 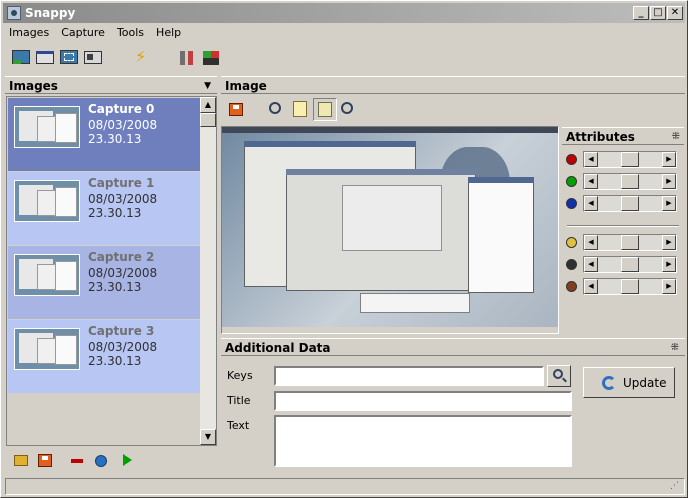 What do you see at coordinates (21, 460) in the screenshot?
I see `open-folder-icon` at bounding box center [21, 460].